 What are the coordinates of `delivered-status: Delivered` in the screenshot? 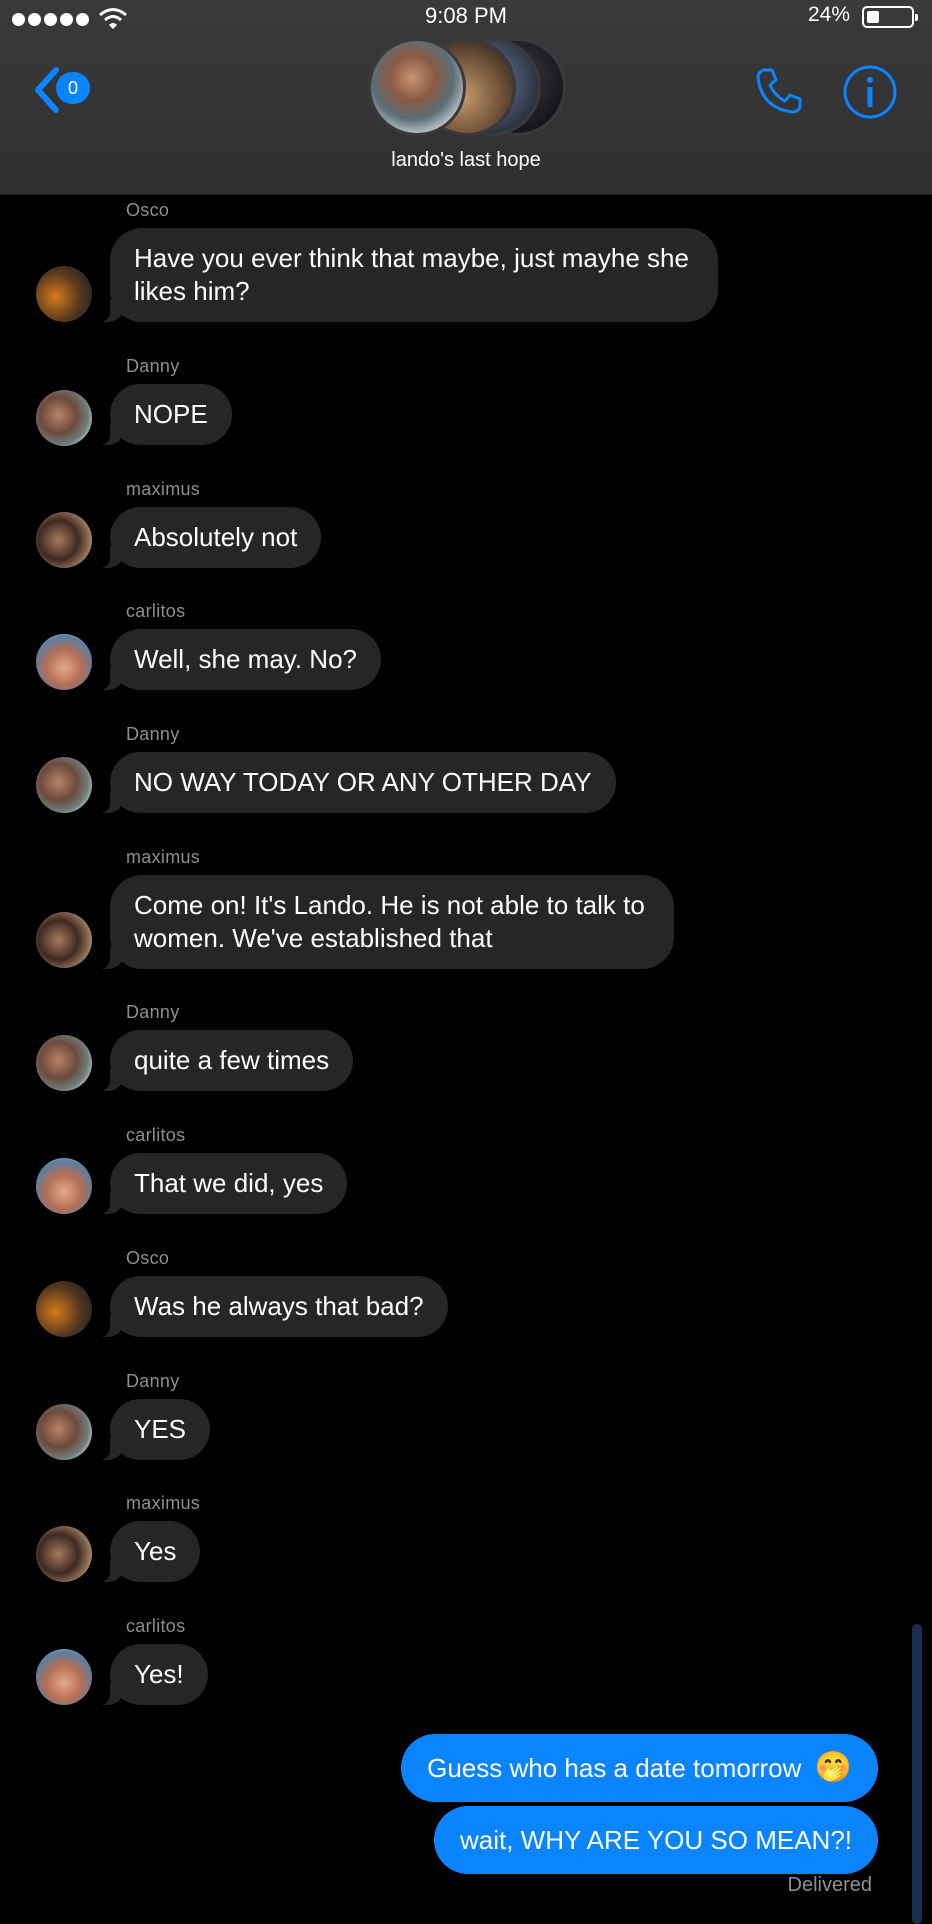 It's located at (829, 1885).